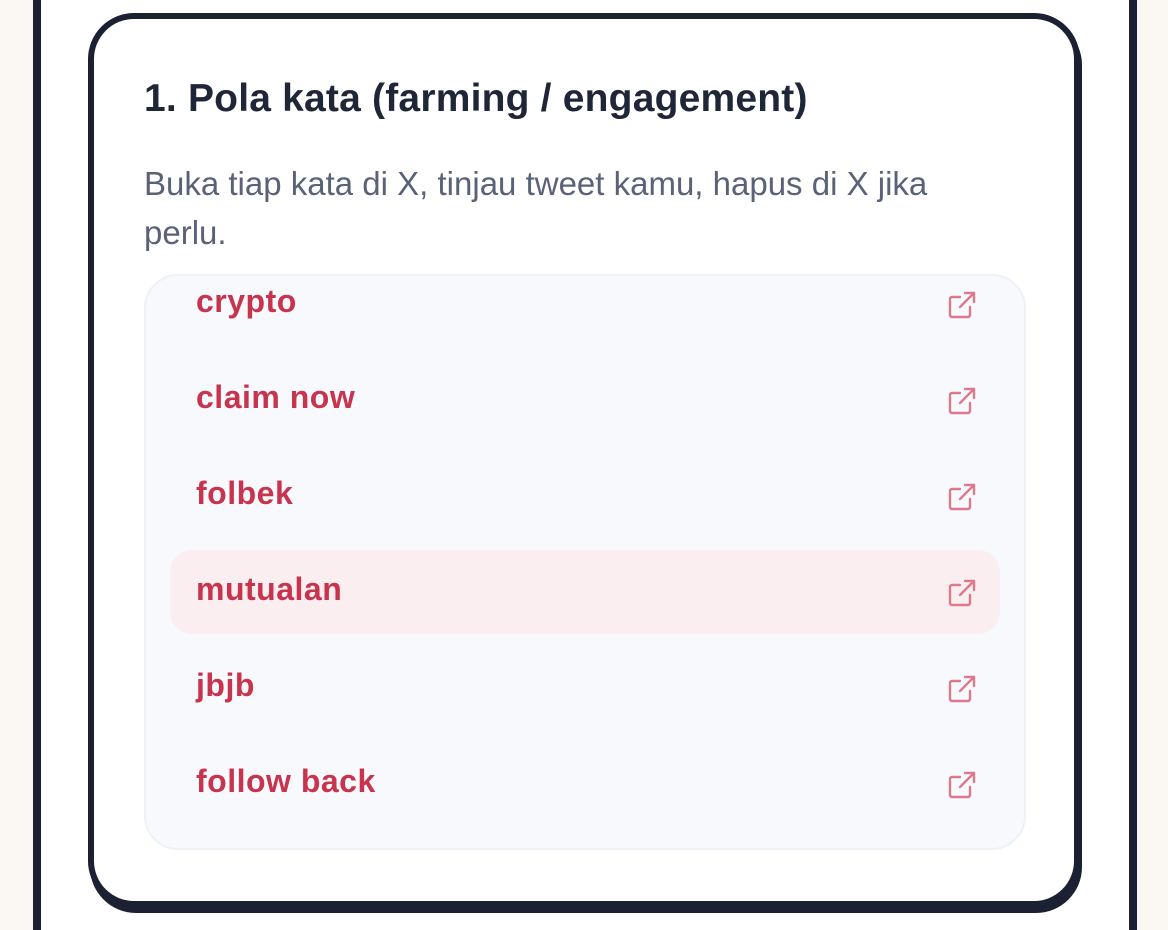  What do you see at coordinates (245, 493) in the screenshot?
I see `keyword-label: folbek` at bounding box center [245, 493].